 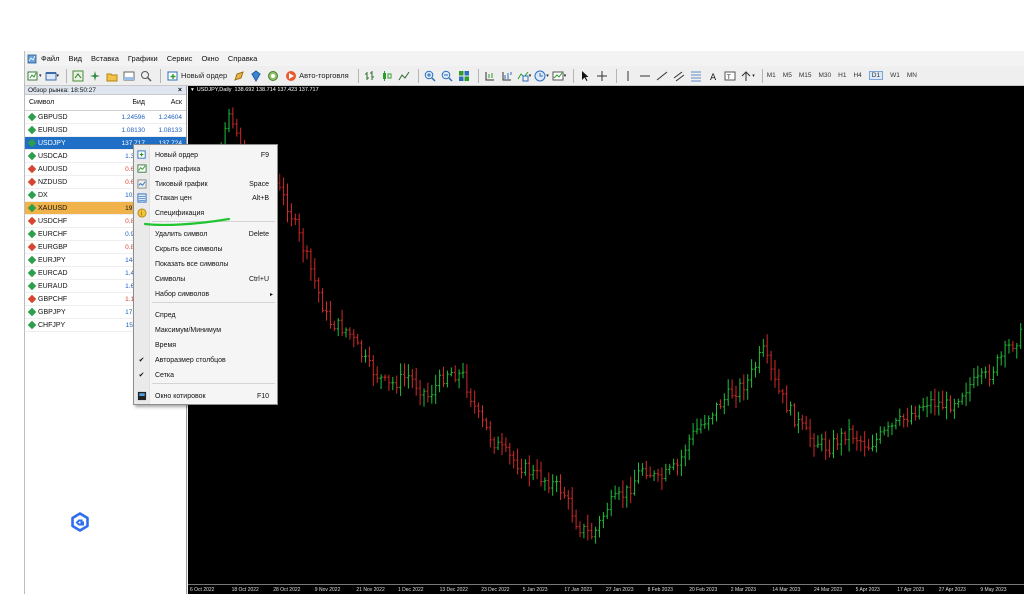 What do you see at coordinates (95, 76) in the screenshot?
I see `data-window-icon` at bounding box center [95, 76].